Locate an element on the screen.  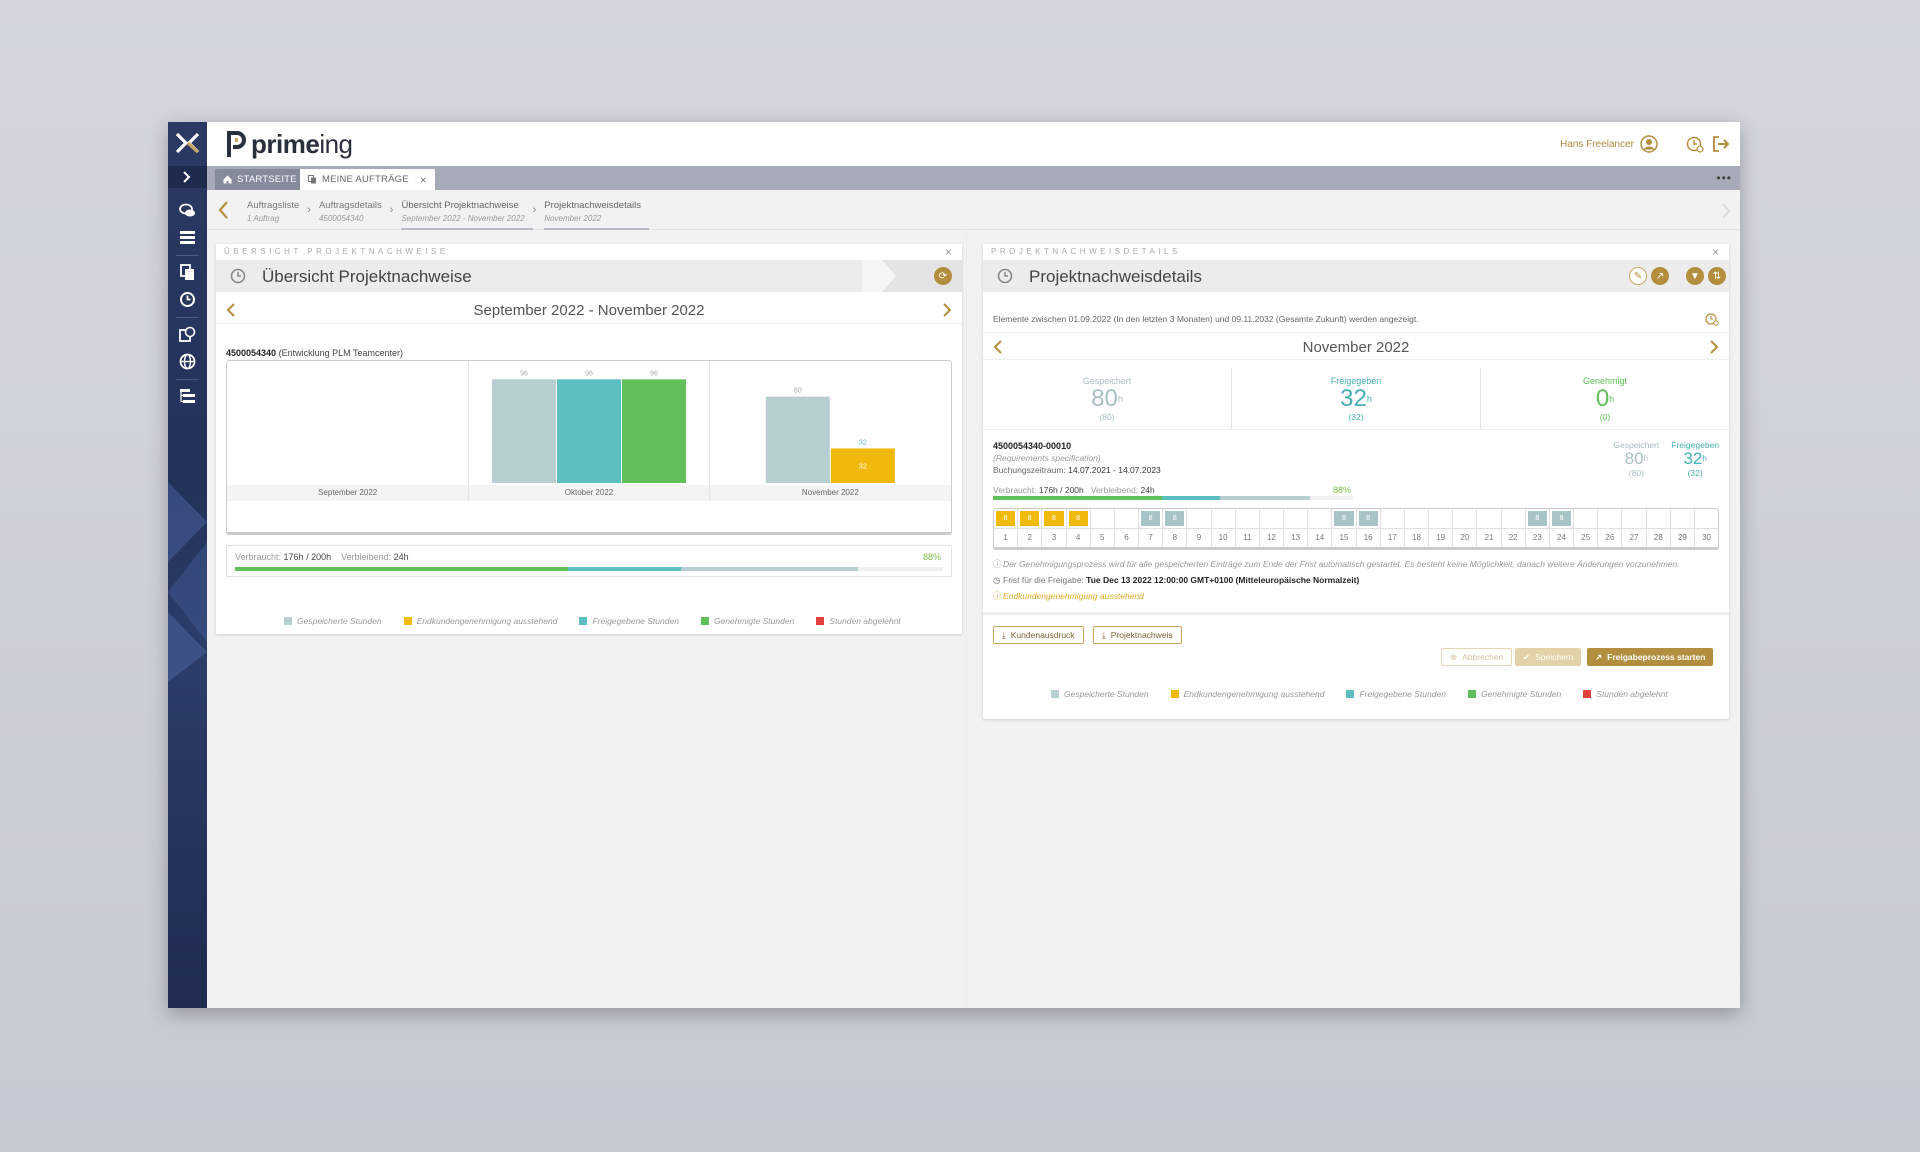
calendar-day: 8 24 is located at coordinates (1562, 528).